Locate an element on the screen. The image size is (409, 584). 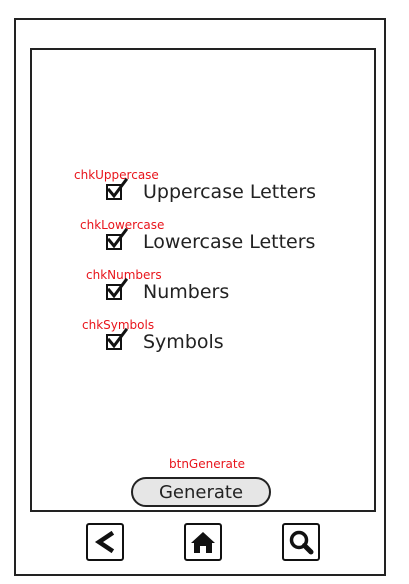
search-button is located at coordinates (301, 542).